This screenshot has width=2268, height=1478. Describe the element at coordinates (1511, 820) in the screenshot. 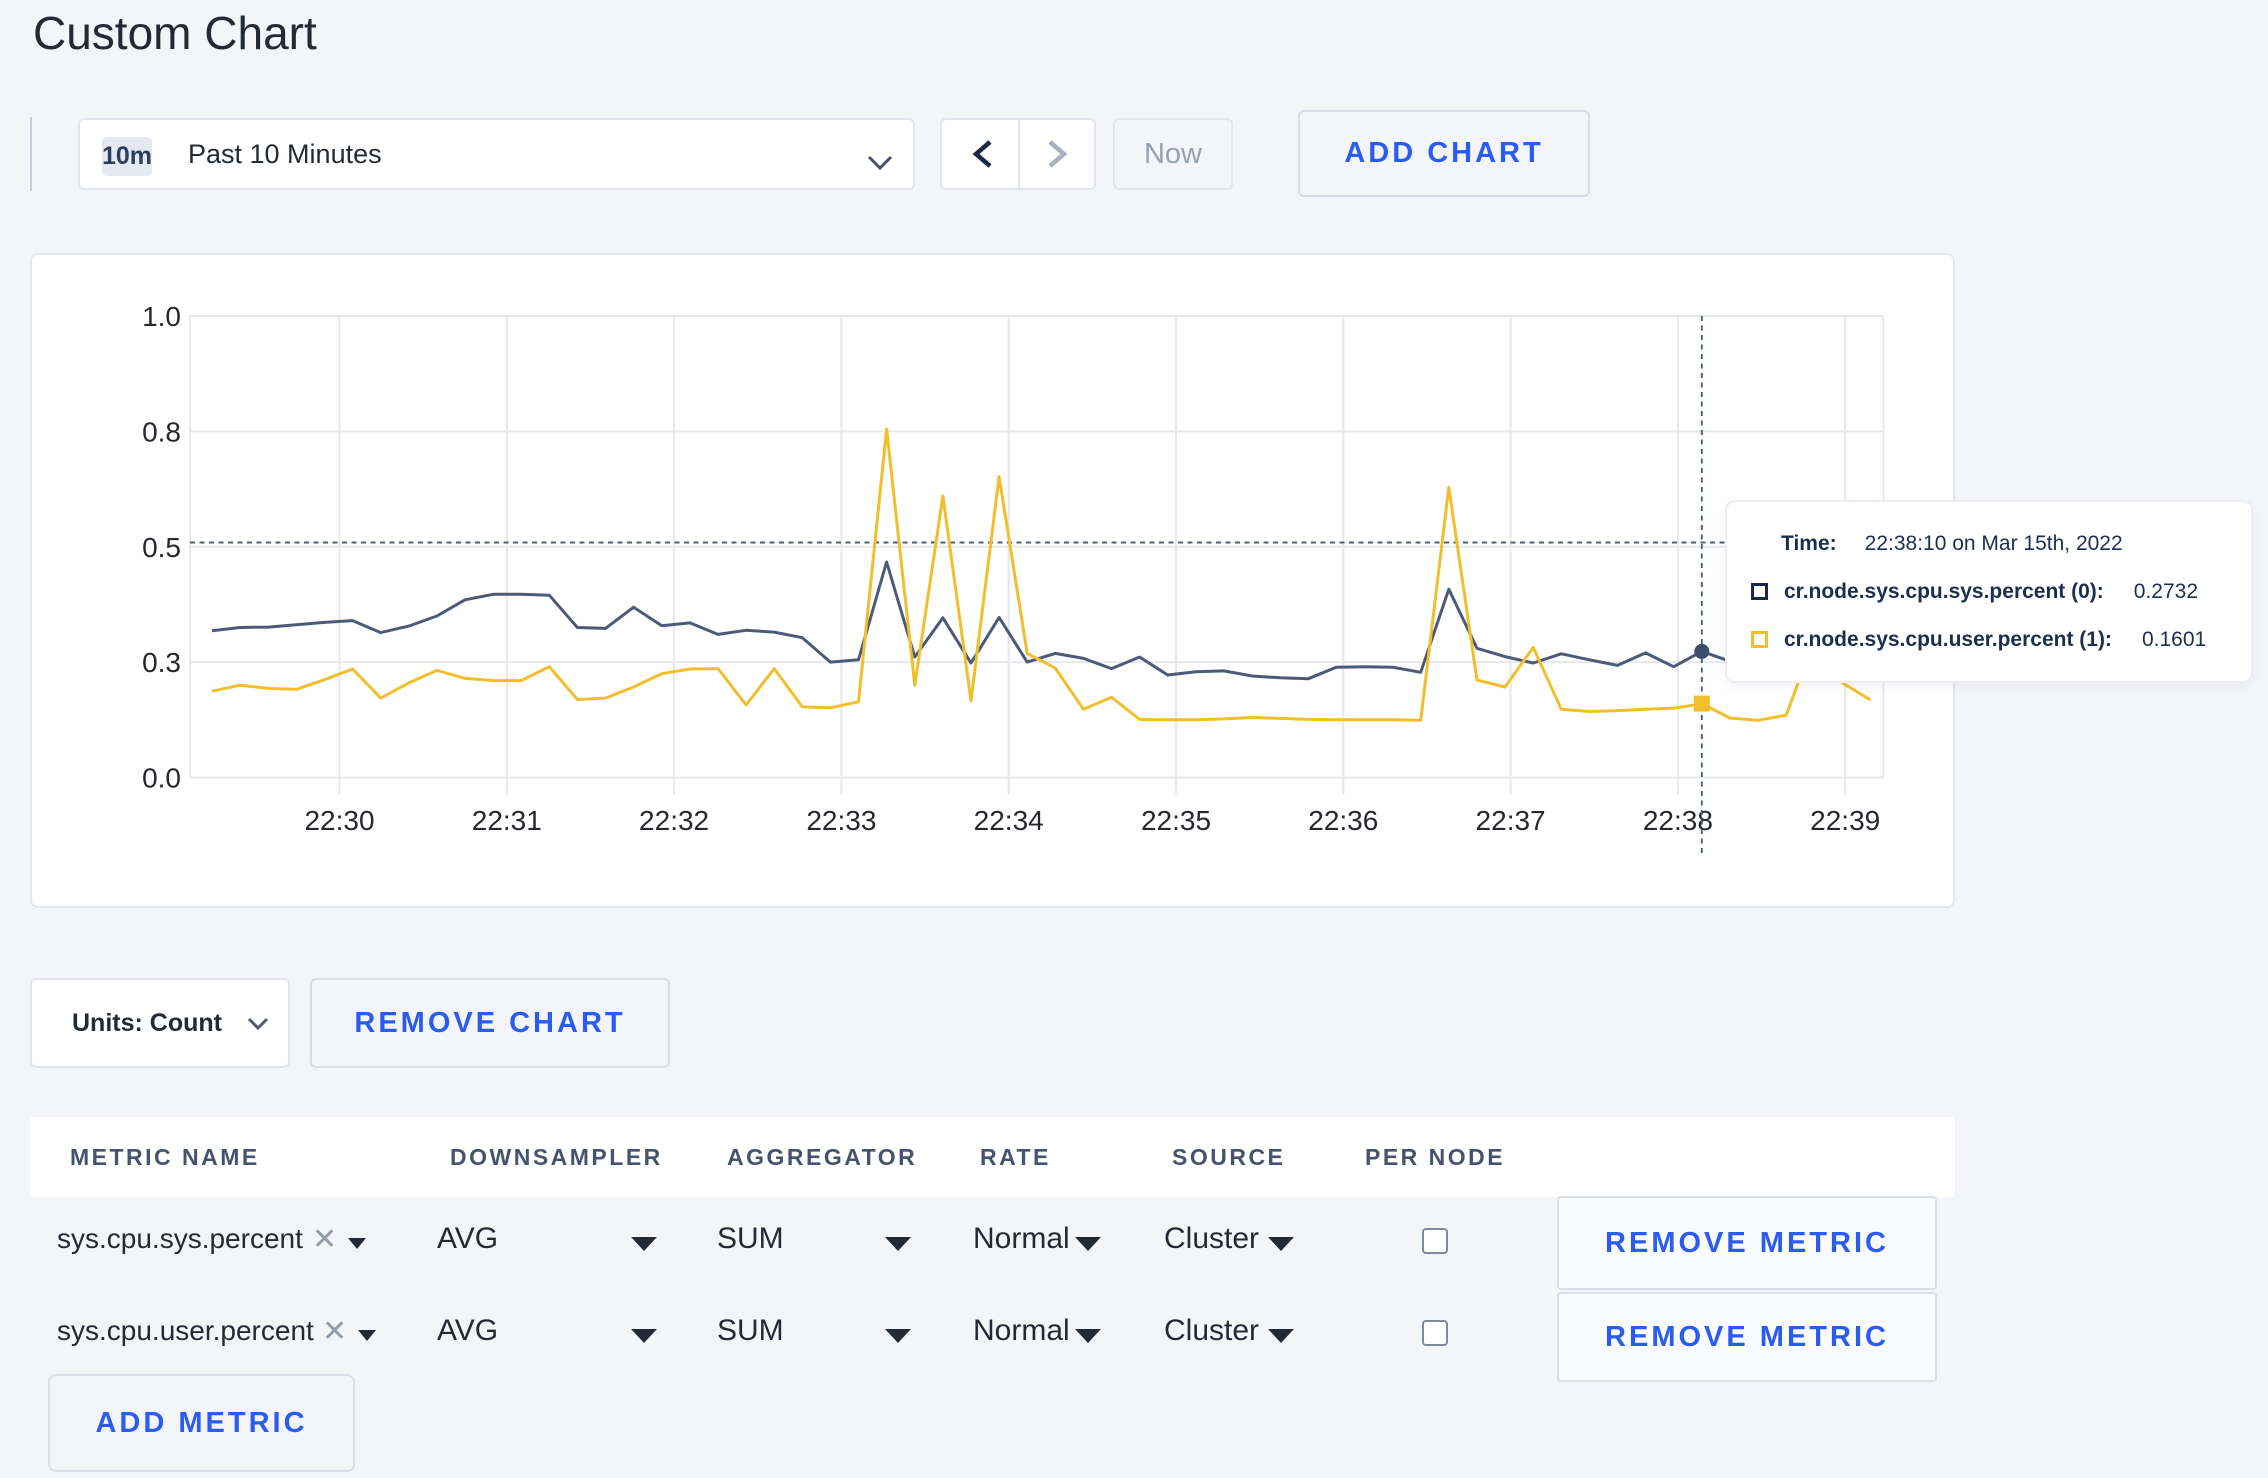

I see `svg-text: 22:37` at that location.